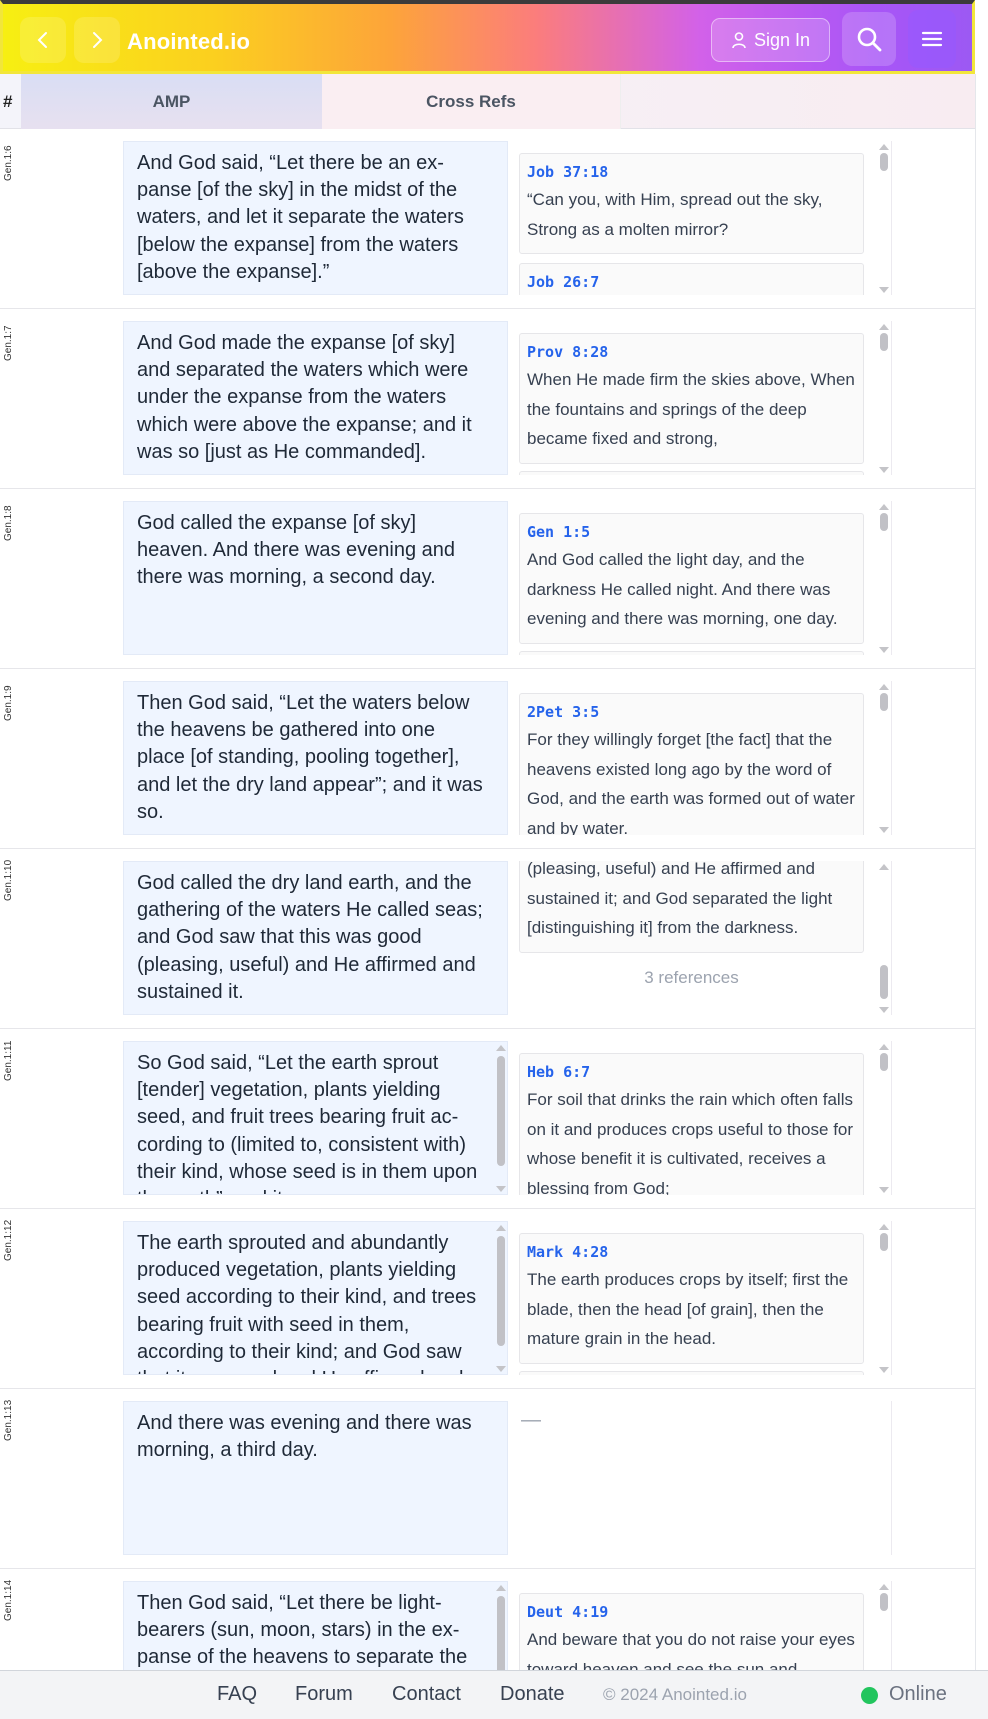 The height and width of the screenshot is (1719, 988). I want to click on footer-link-donate: Donate, so click(532, 1694).